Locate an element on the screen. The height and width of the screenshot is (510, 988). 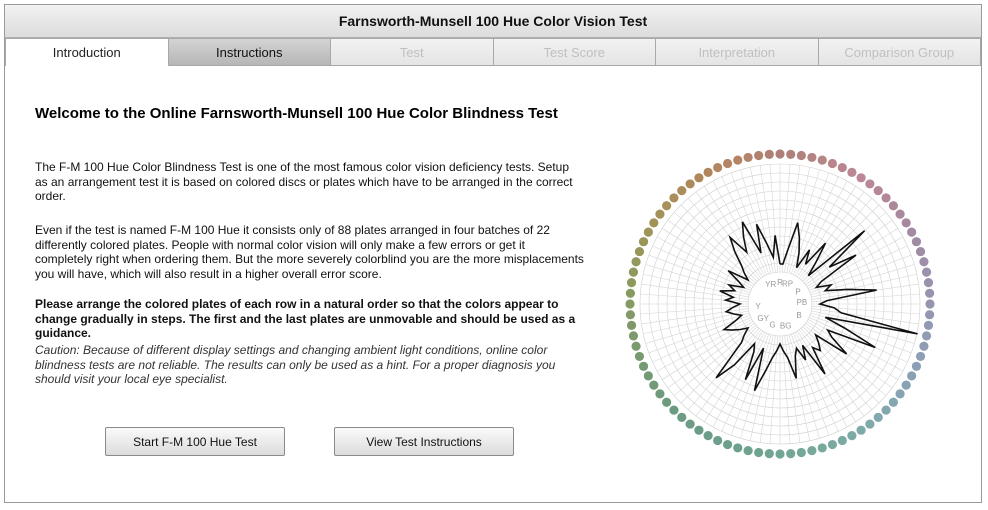
hue-label: RP is located at coordinates (787, 283).